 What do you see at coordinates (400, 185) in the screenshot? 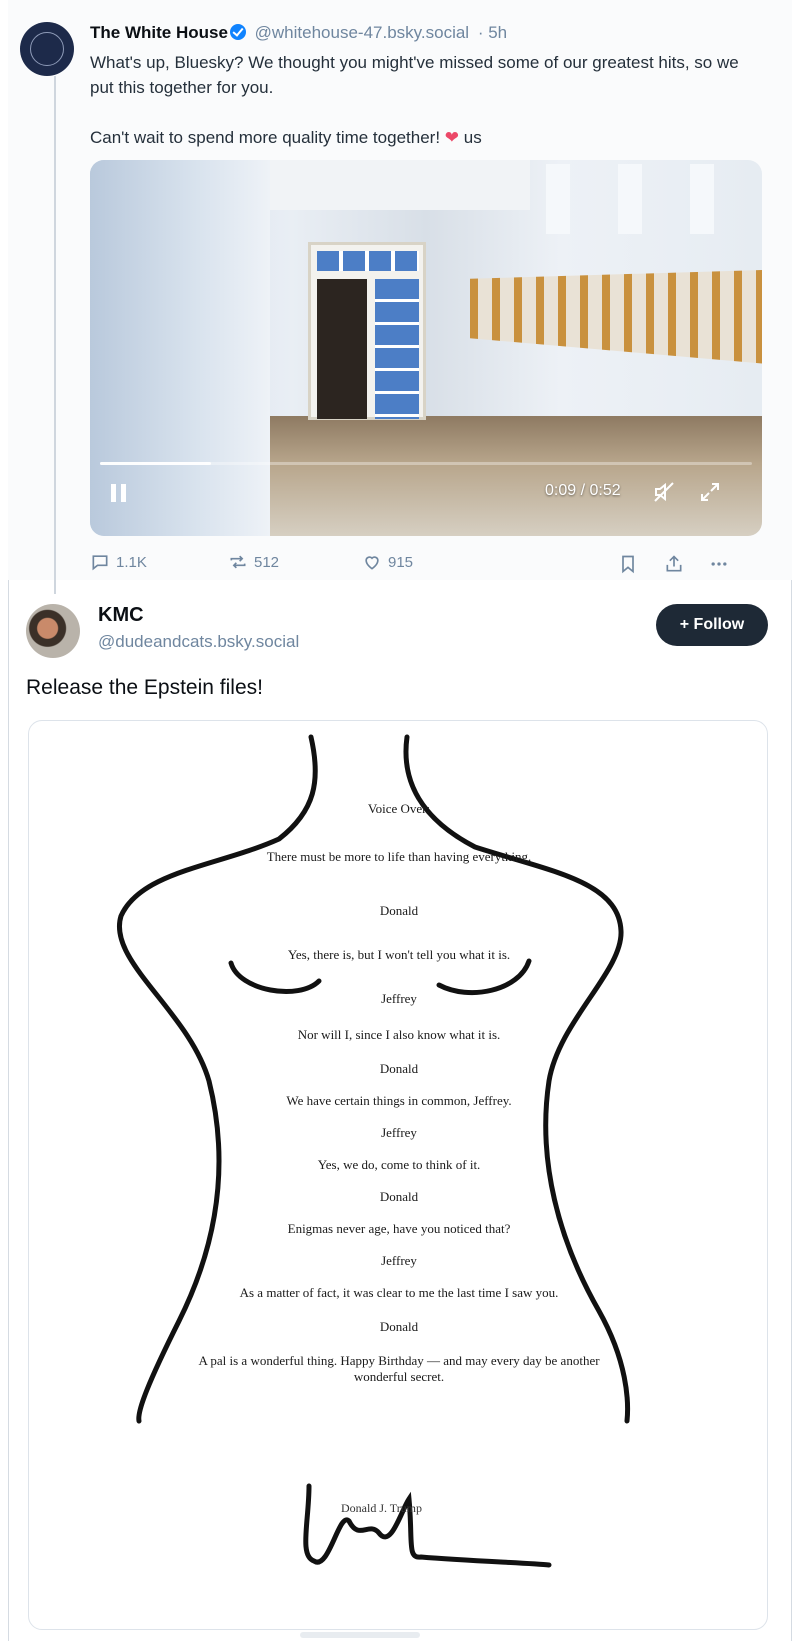
I see `video-frame-ceiling` at bounding box center [400, 185].